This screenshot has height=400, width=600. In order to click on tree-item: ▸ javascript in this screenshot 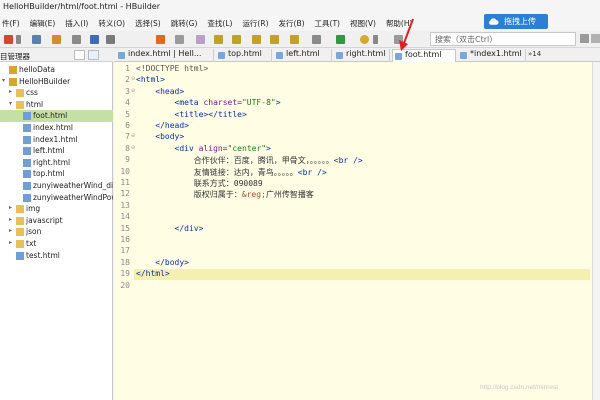, I will do `click(56, 221)`.